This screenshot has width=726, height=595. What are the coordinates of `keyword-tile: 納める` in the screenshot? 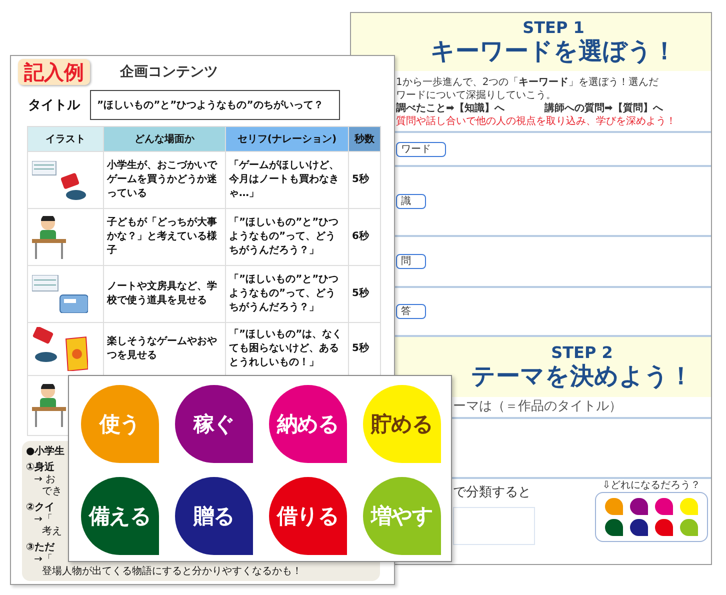 It's located at (308, 424).